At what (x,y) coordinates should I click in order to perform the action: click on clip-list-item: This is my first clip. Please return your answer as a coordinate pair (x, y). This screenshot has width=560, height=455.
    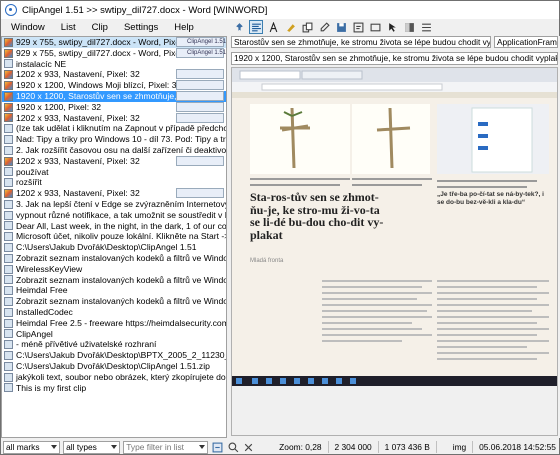
    Looking at the image, I should click on (114, 388).